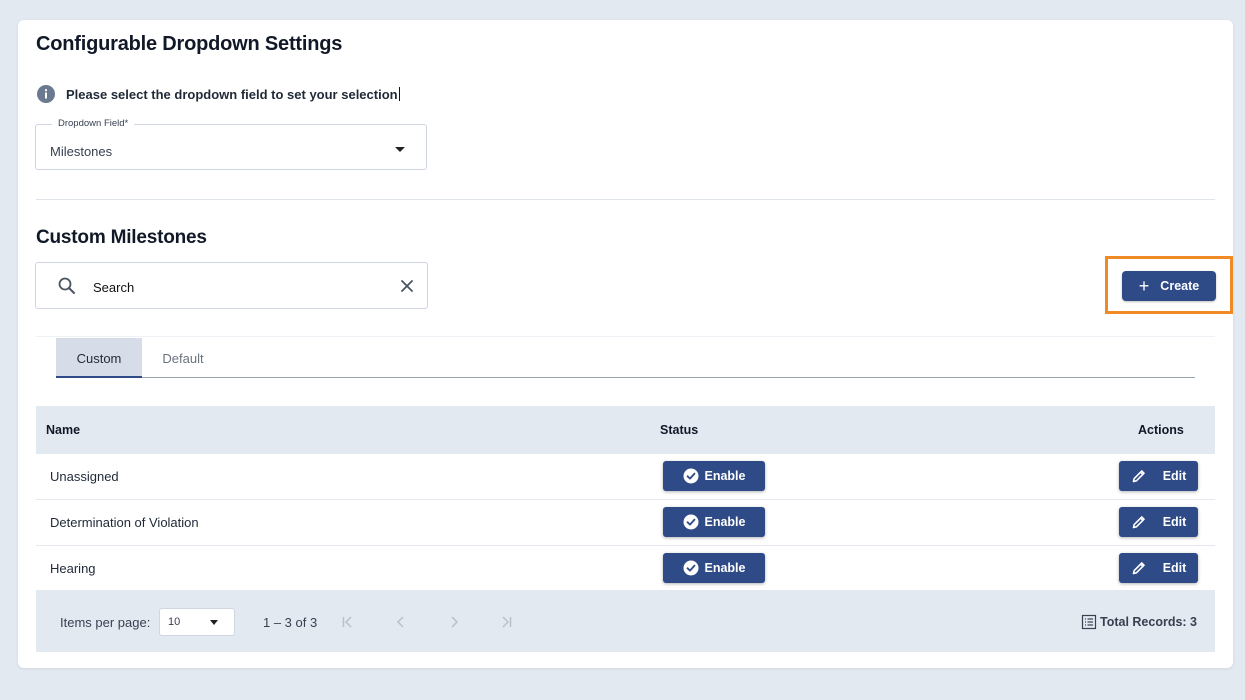 This screenshot has width=1245, height=700. I want to click on list-icon, so click(1089, 622).